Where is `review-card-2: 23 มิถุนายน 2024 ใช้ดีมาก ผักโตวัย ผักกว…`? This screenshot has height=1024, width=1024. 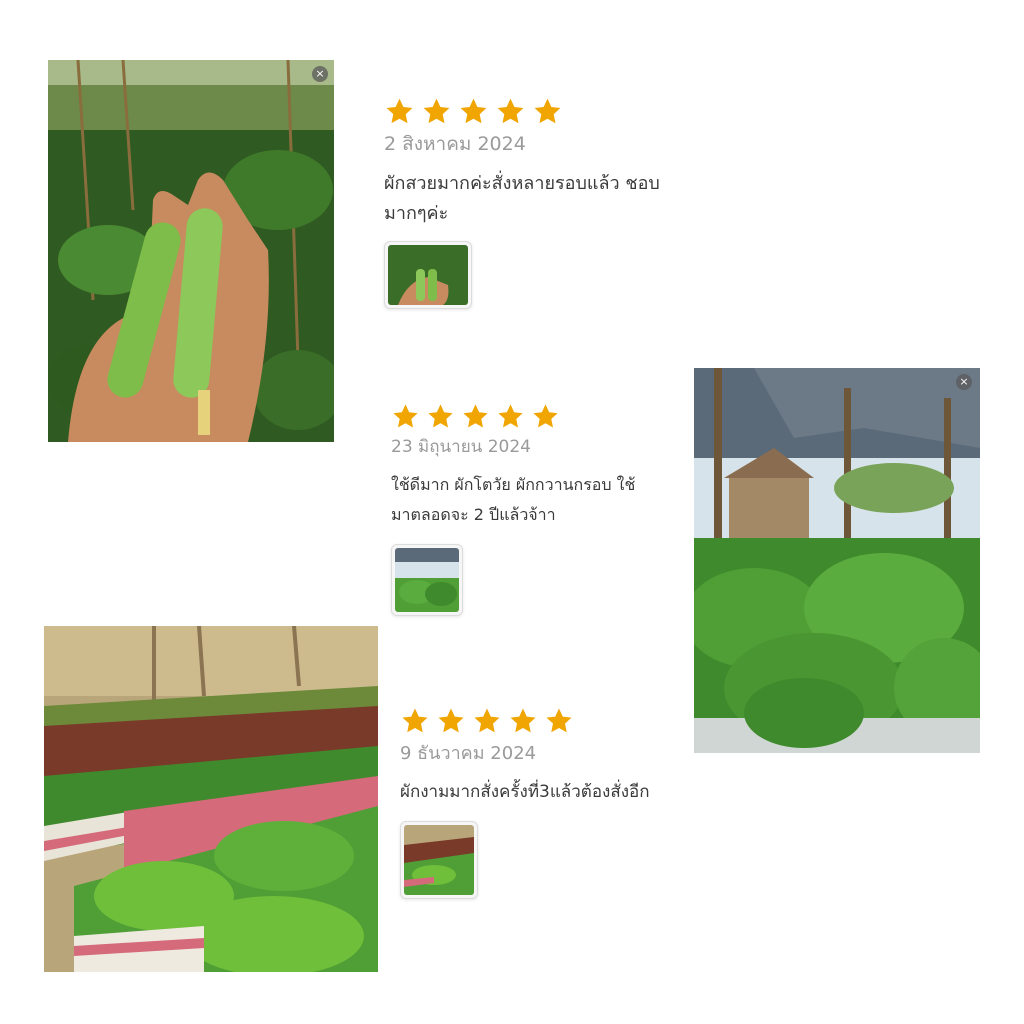
review-card-2: 23 มิถุนายน 2024 ใช้ดีมาก ผักโตวัย ผักกว… is located at coordinates (541, 509).